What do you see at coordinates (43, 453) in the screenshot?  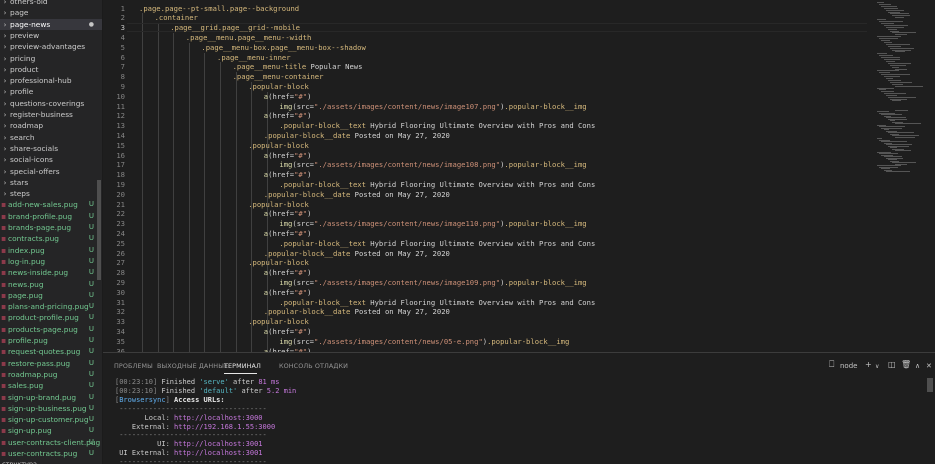 I see `file-label: user-contracts.pug` at bounding box center [43, 453].